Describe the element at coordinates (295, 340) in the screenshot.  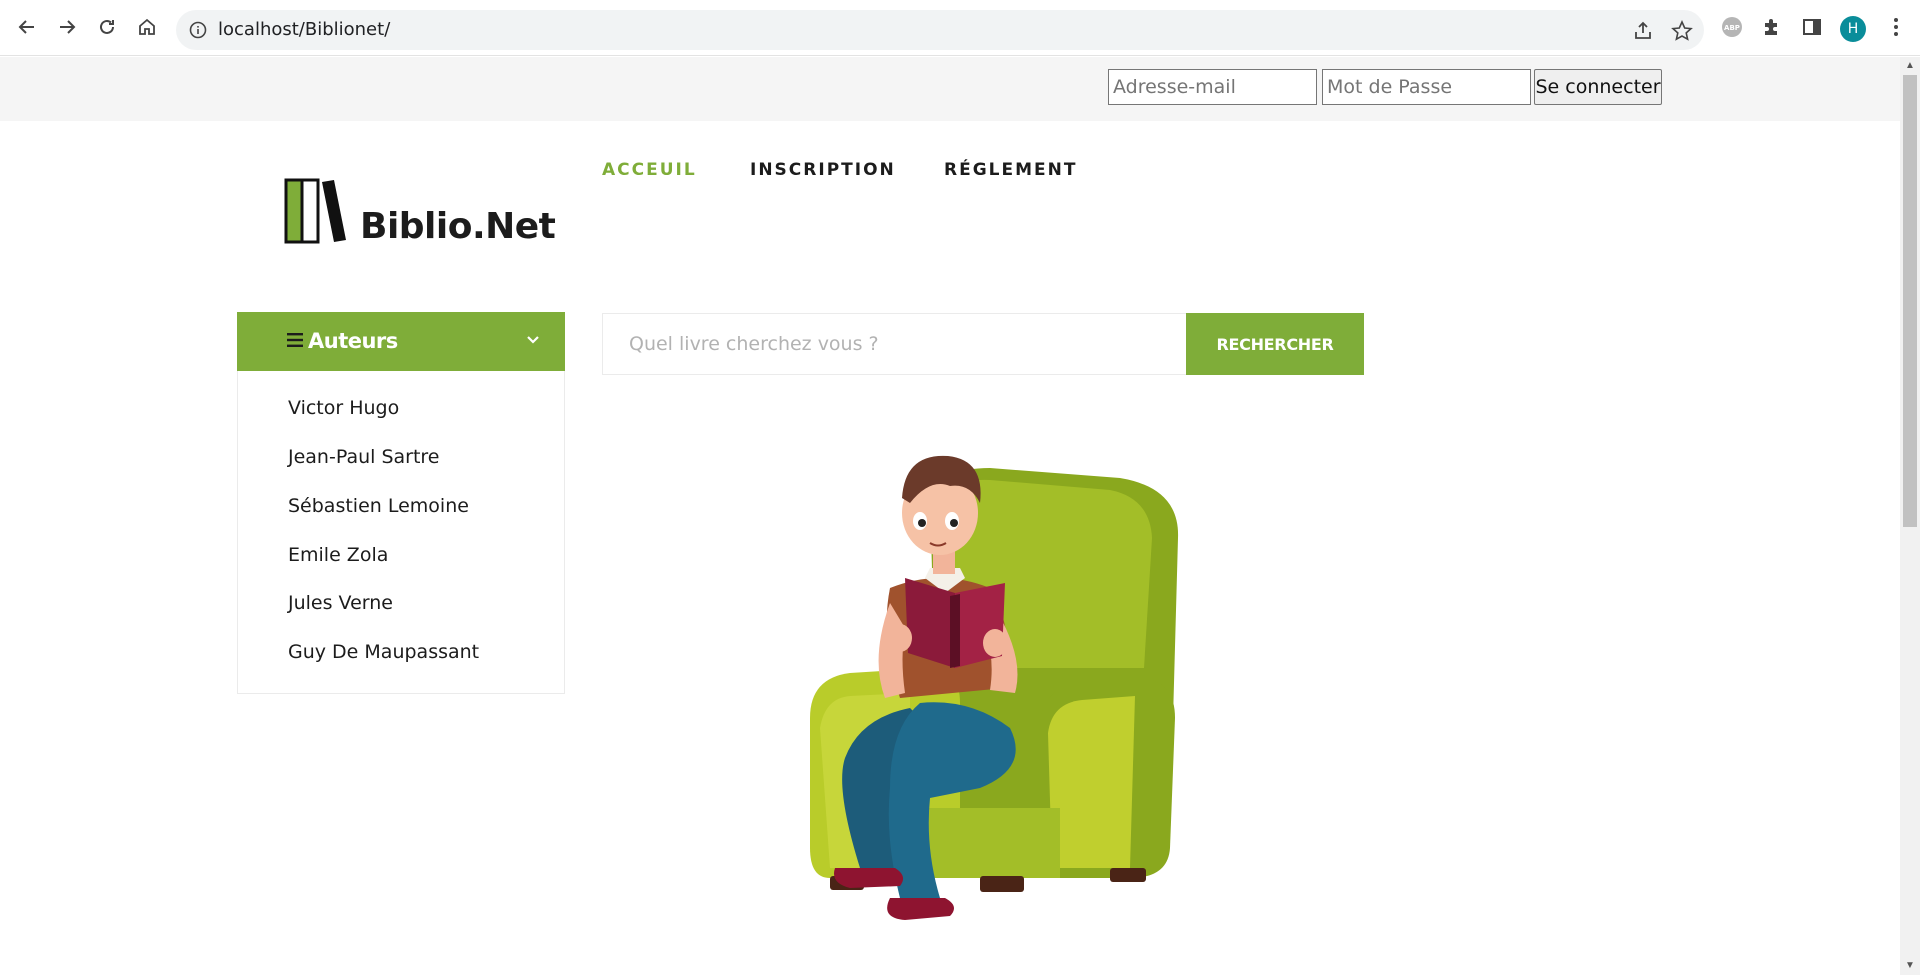
I see `hamburger-menu-icon` at that location.